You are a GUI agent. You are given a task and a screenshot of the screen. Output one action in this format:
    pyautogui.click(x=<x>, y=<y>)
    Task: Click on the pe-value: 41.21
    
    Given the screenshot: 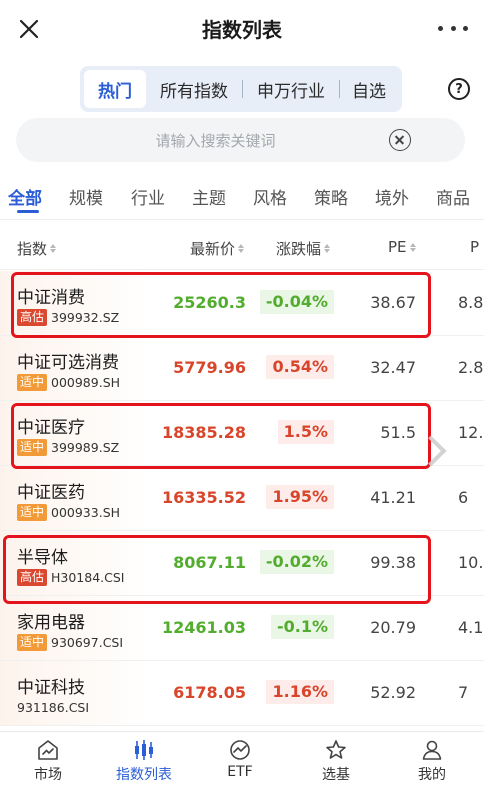 What is the action you would take?
    pyautogui.click(x=393, y=497)
    